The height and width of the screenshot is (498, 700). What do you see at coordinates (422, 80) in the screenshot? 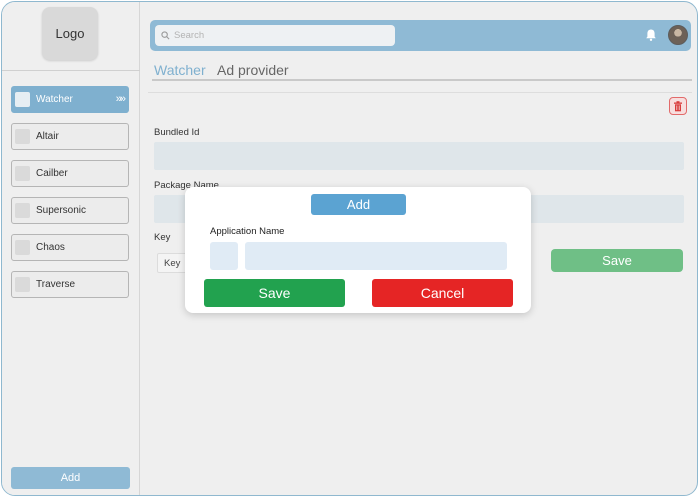
I see `tabs-divider` at bounding box center [422, 80].